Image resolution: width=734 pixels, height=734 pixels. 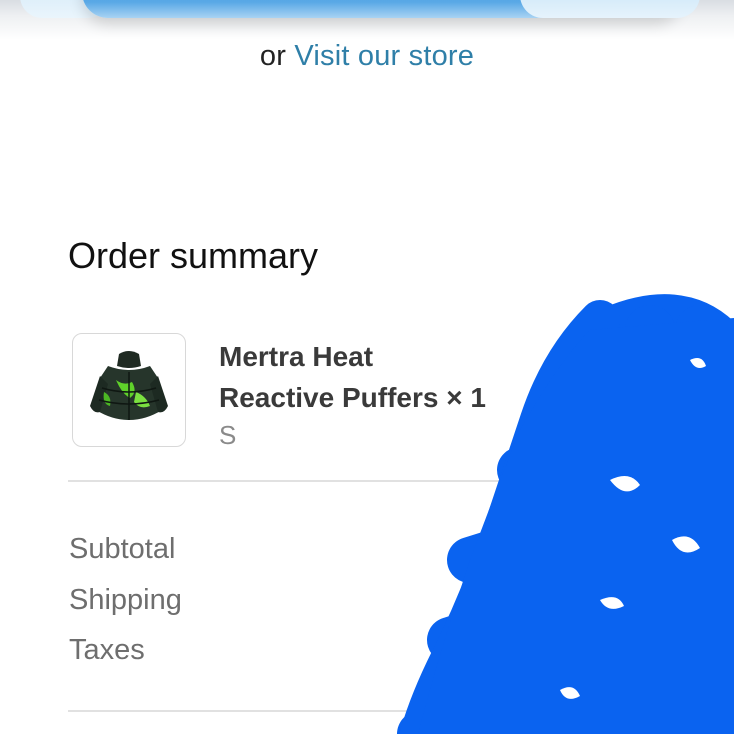 I want to click on puffer-jacket-icon, so click(x=129, y=385).